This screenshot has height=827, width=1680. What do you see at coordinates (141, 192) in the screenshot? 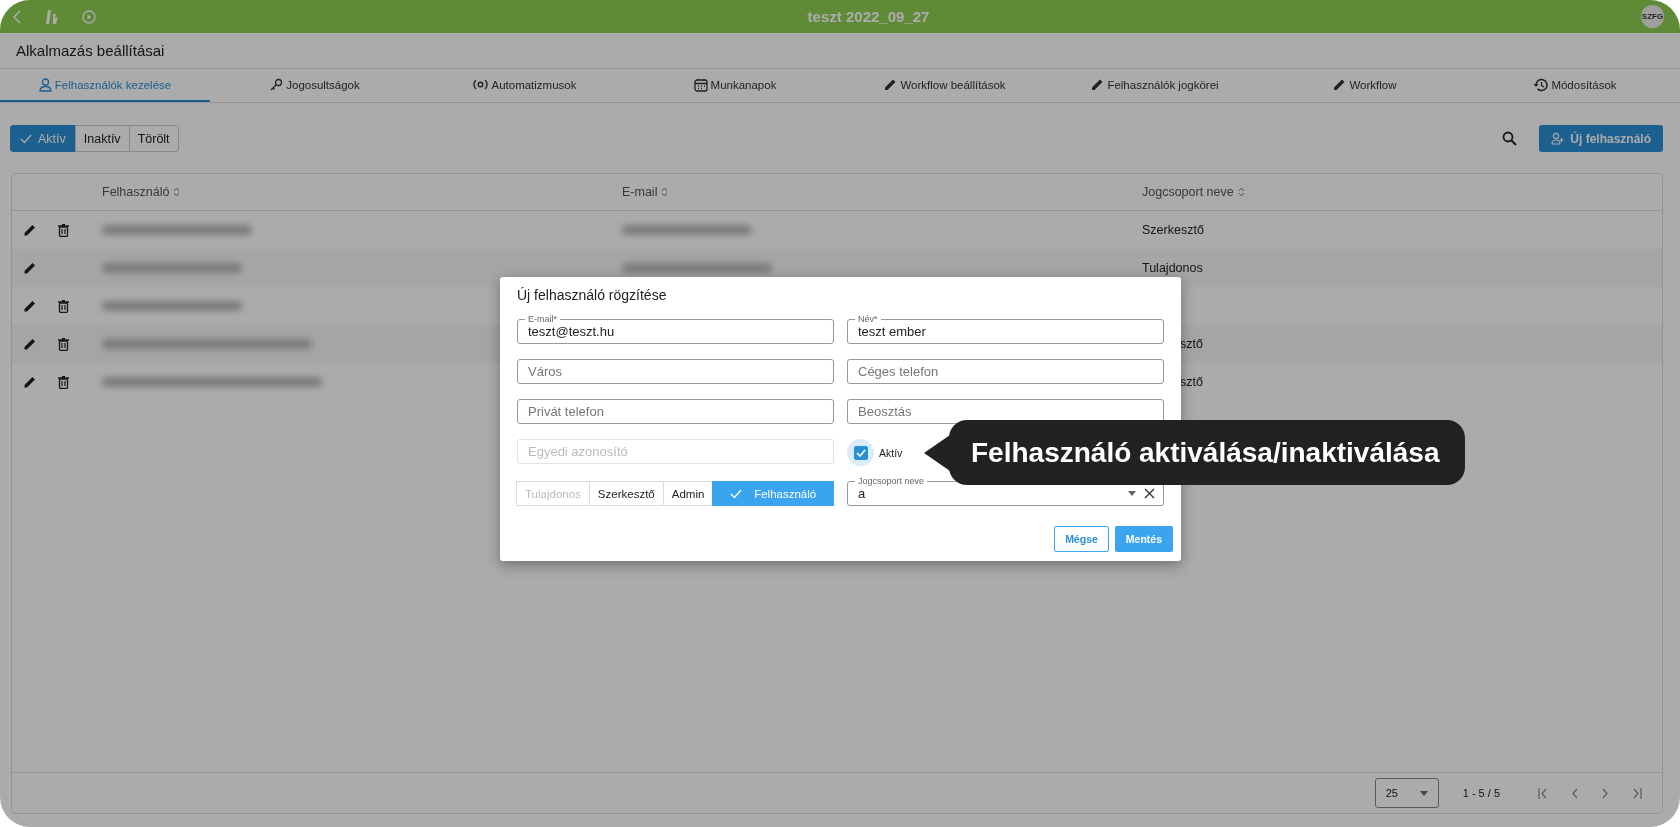
I see `column-header: Felhasználó` at bounding box center [141, 192].